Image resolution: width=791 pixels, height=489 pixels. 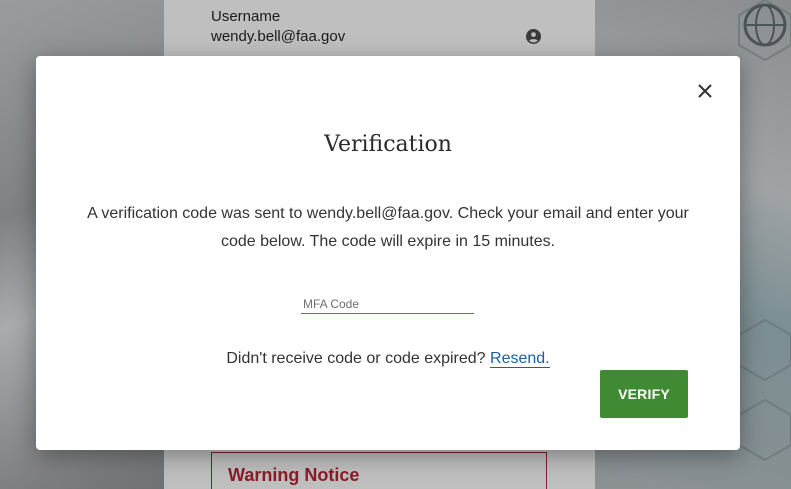 I want to click on mfa-code-input, so click(x=388, y=304).